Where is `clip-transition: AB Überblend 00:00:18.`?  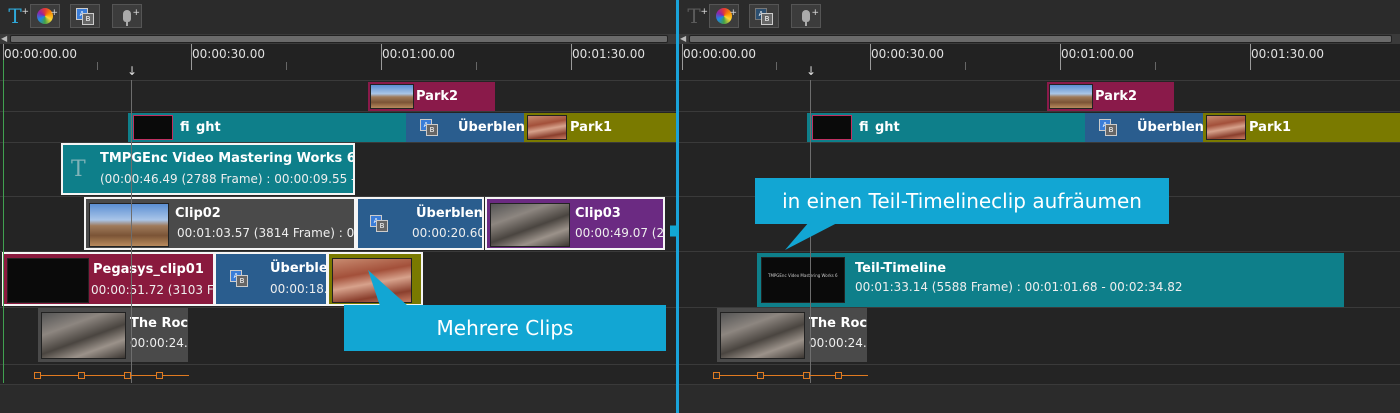
clip-transition: AB Überblend 00:00:18. is located at coordinates (271, 279).